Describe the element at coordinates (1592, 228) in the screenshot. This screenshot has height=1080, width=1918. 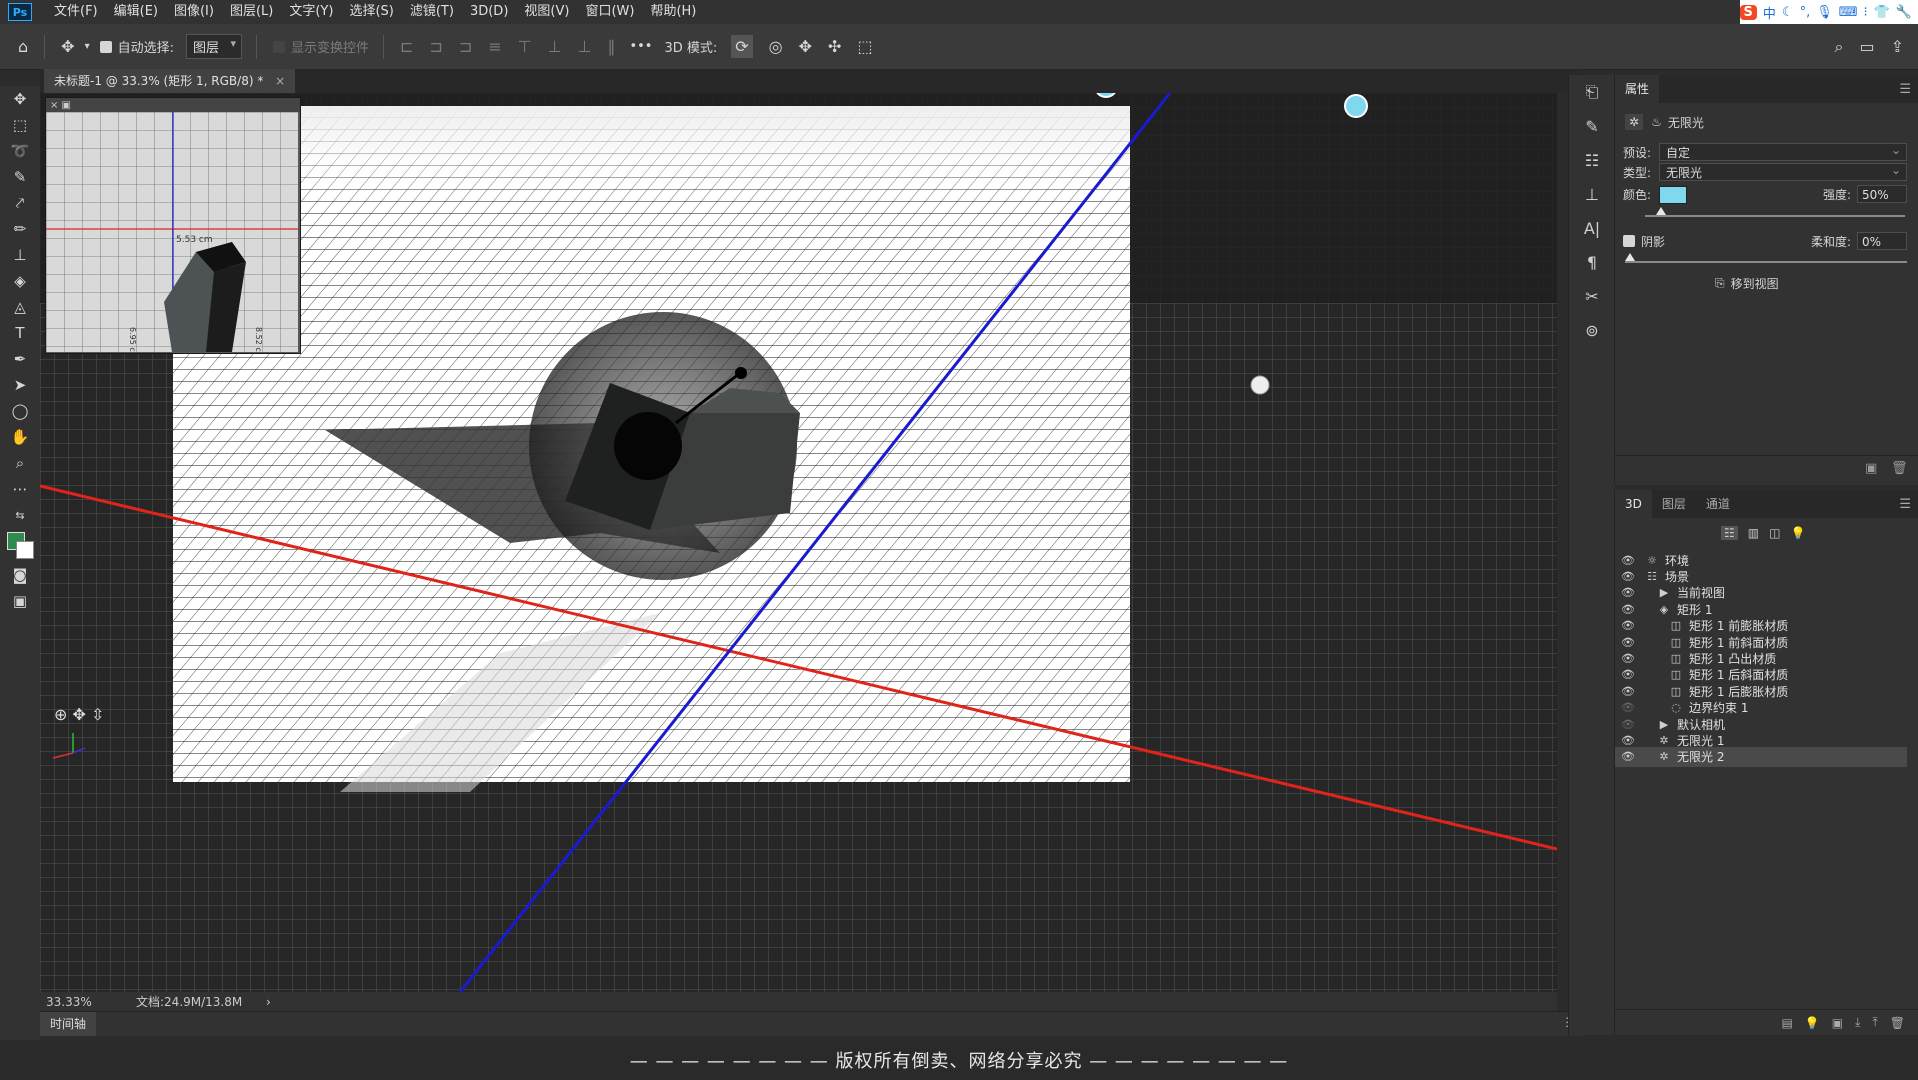
I see `character-icon: A|` at that location.